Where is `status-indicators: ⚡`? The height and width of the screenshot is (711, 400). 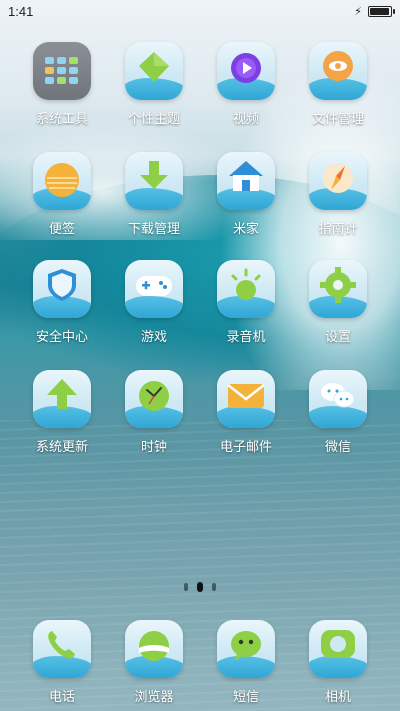 status-indicators: ⚡ is located at coordinates (374, 11).